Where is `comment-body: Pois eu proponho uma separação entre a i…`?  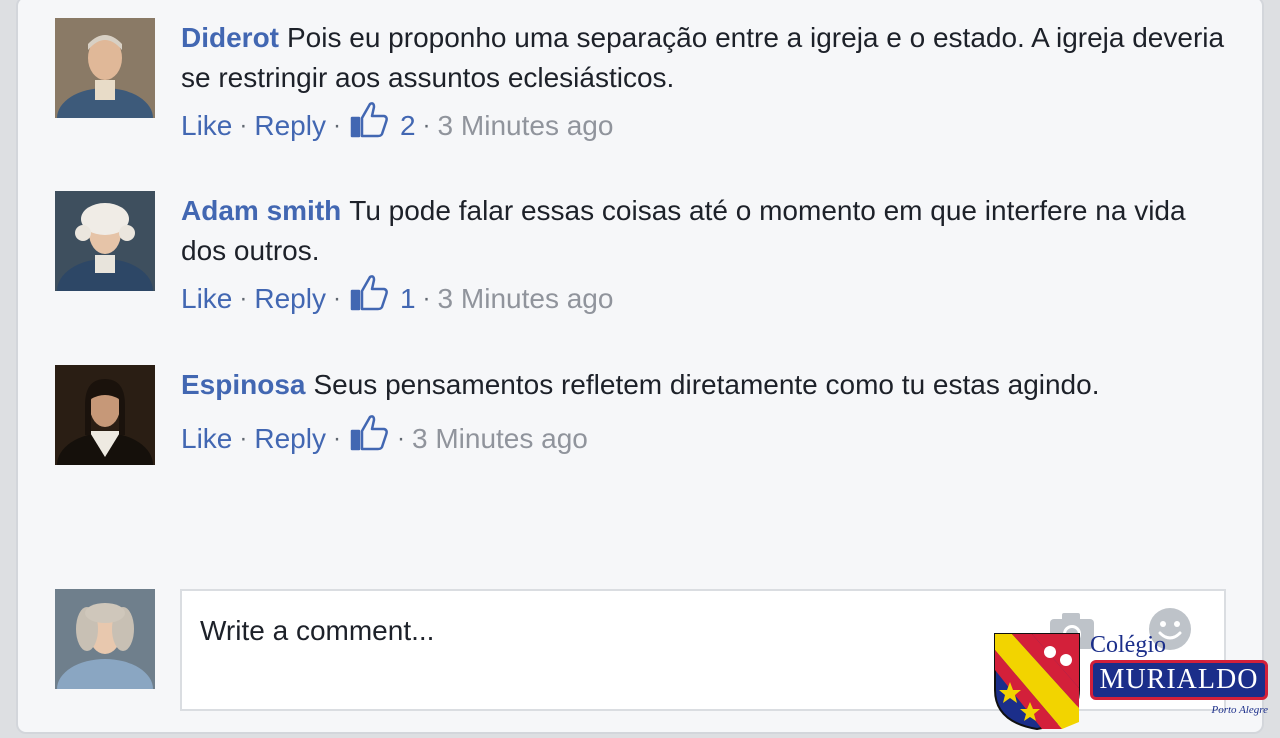 comment-body: Pois eu proponho uma separação entre a i… is located at coordinates (703, 57).